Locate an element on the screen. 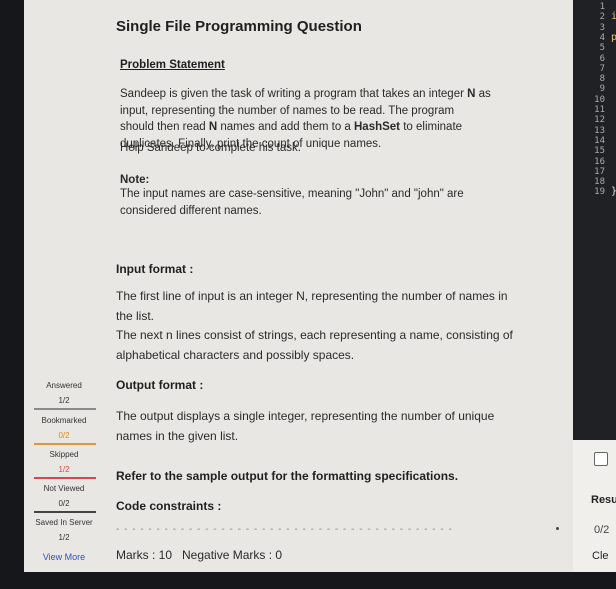 This screenshot has height=589, width=616. stat-saved-in-server: Saved In Server 1/2 is located at coordinates (64, 530).